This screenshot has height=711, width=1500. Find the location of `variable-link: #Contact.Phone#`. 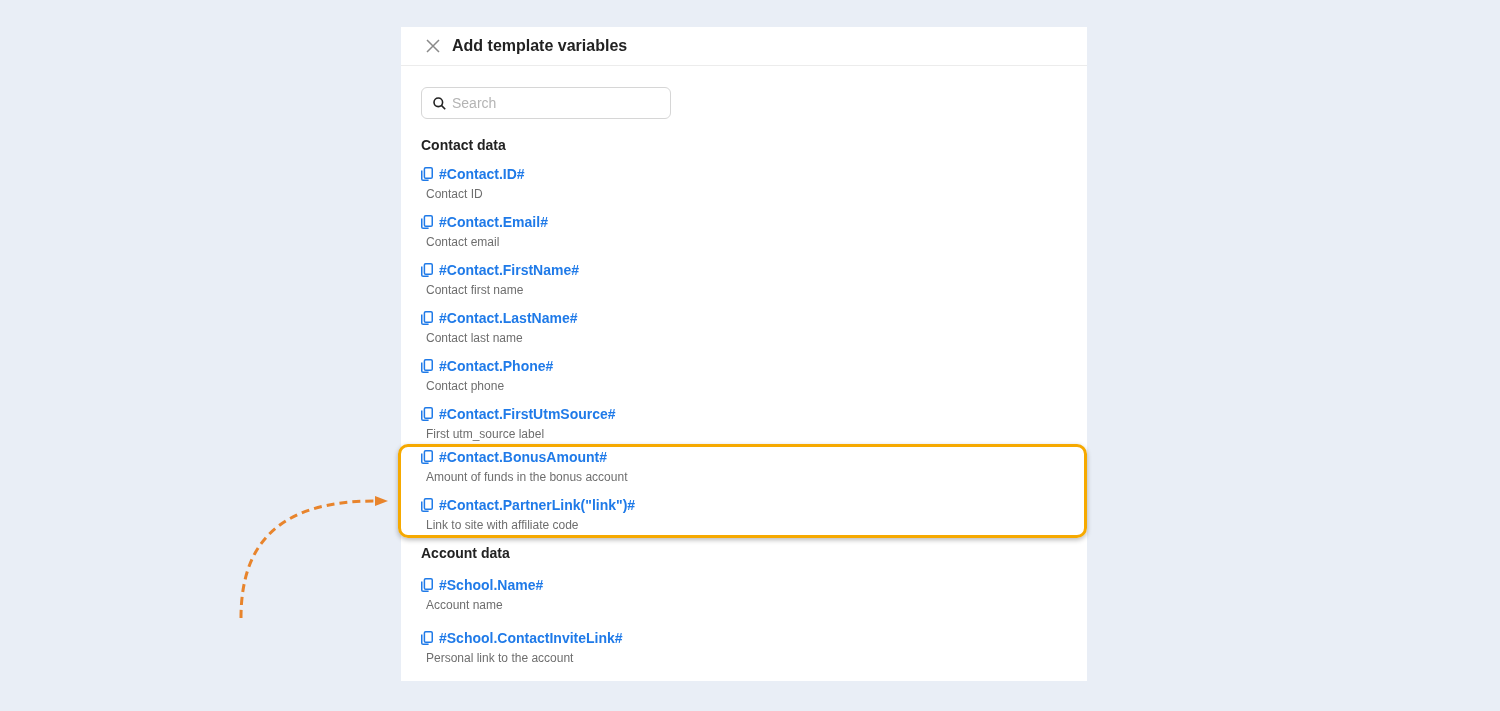

variable-link: #Contact.Phone# is located at coordinates (487, 366).